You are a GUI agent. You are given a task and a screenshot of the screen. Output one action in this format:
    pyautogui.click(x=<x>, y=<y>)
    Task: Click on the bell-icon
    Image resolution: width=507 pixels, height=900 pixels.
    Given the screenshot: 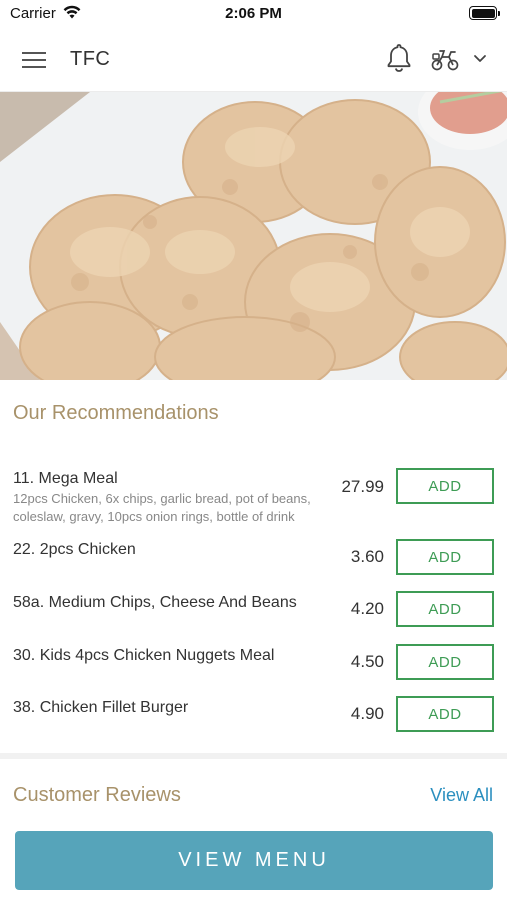 What is the action you would take?
    pyautogui.click(x=399, y=58)
    